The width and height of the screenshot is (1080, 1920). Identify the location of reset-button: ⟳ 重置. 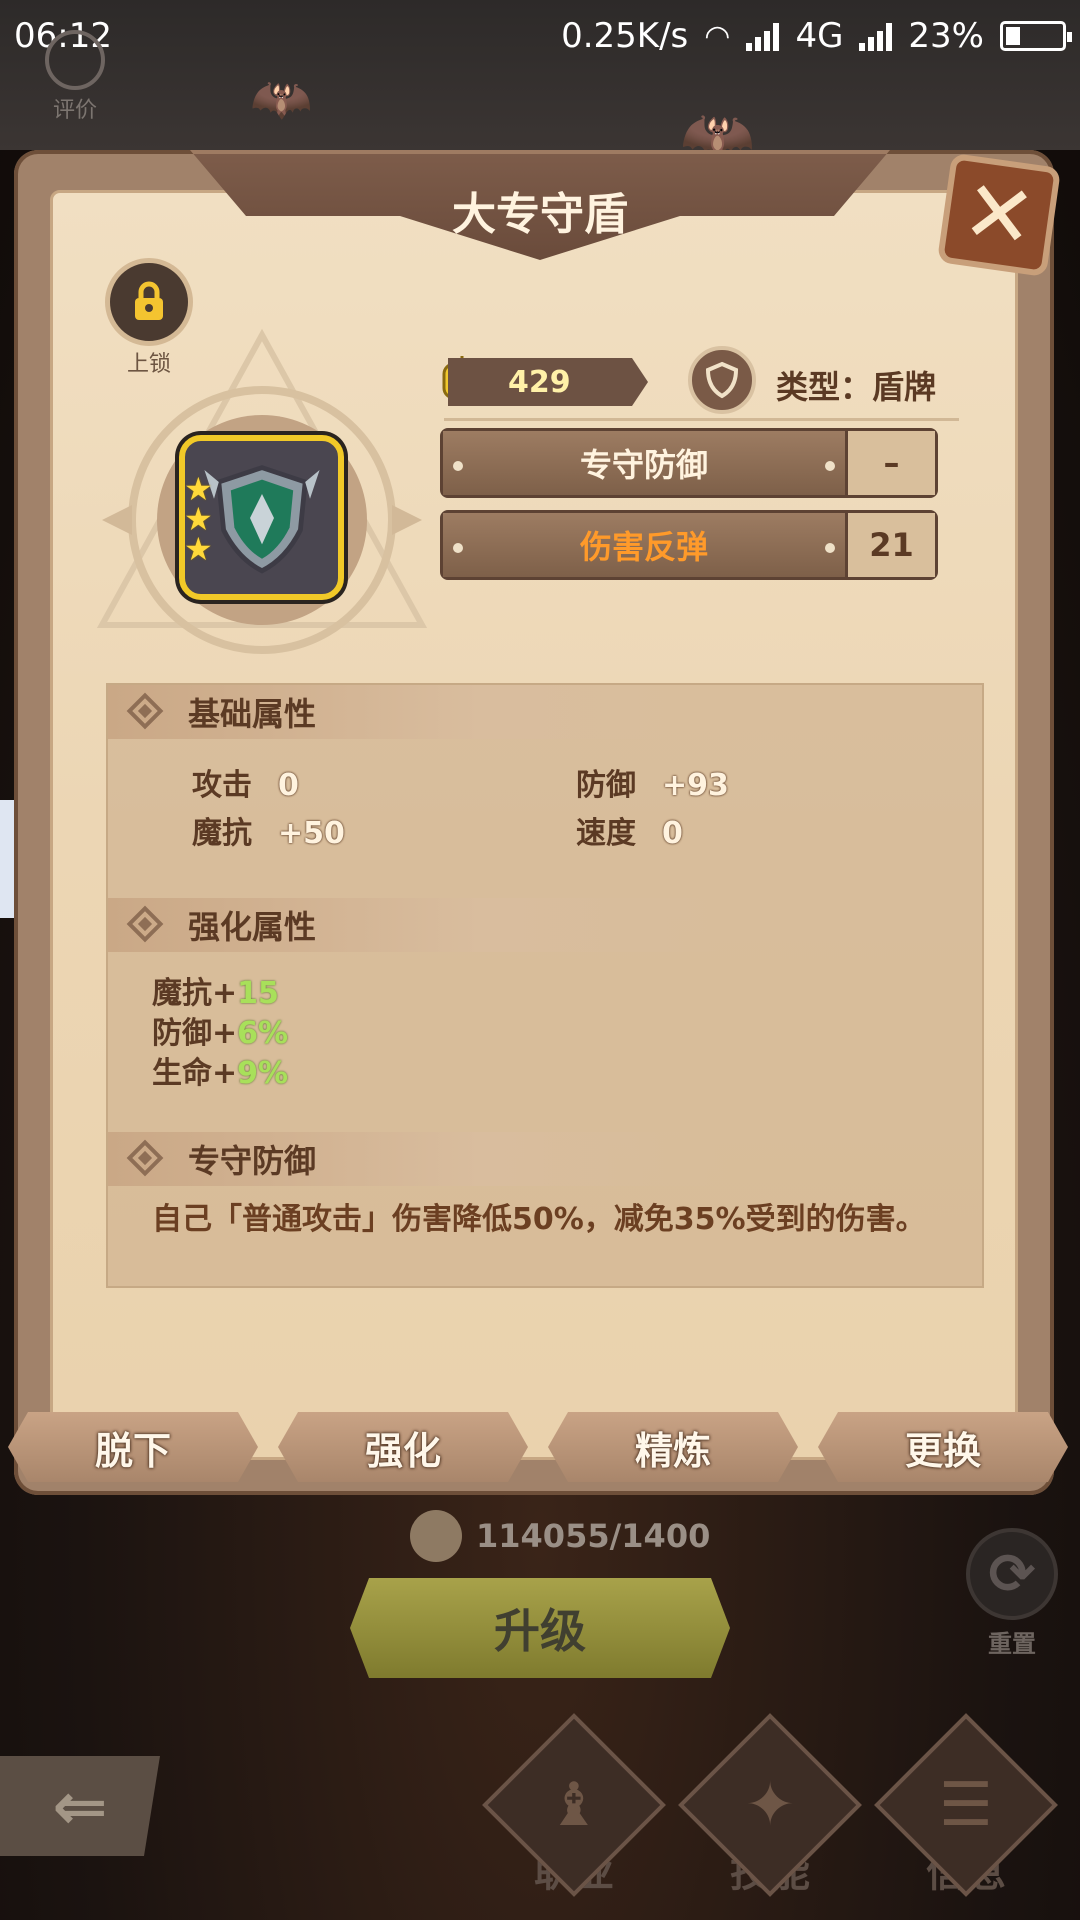
(1012, 1593).